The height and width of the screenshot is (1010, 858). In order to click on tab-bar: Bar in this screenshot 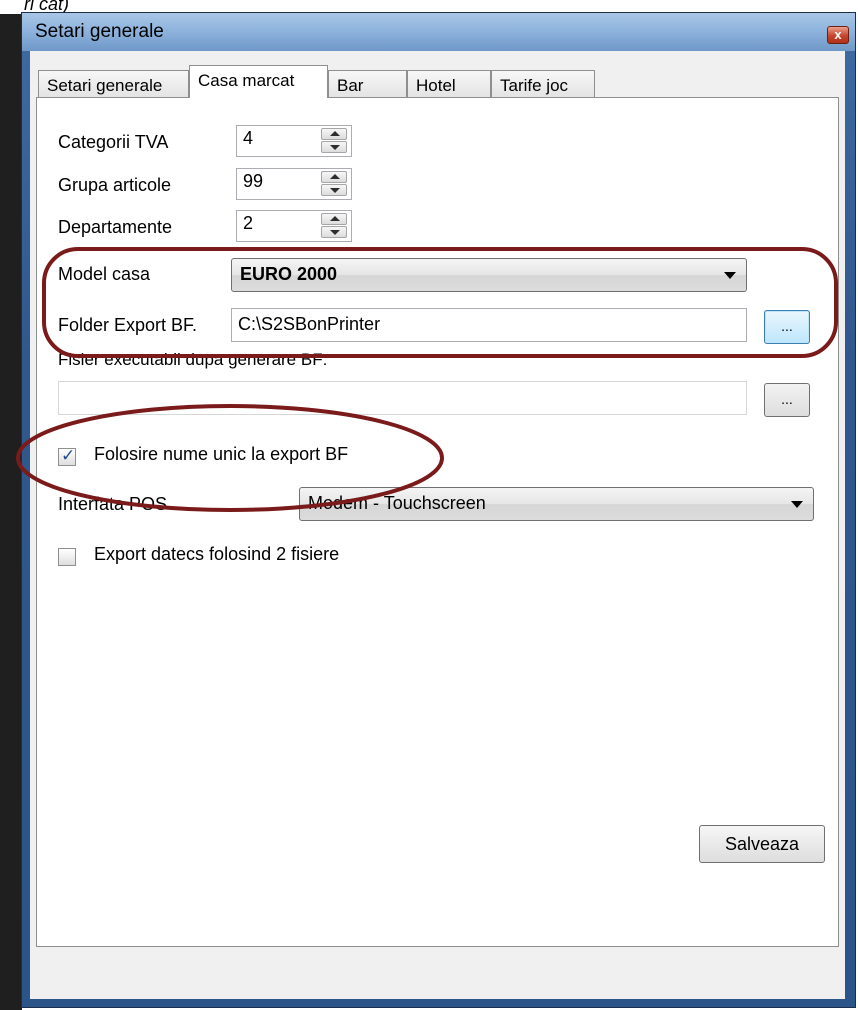, I will do `click(367, 84)`.